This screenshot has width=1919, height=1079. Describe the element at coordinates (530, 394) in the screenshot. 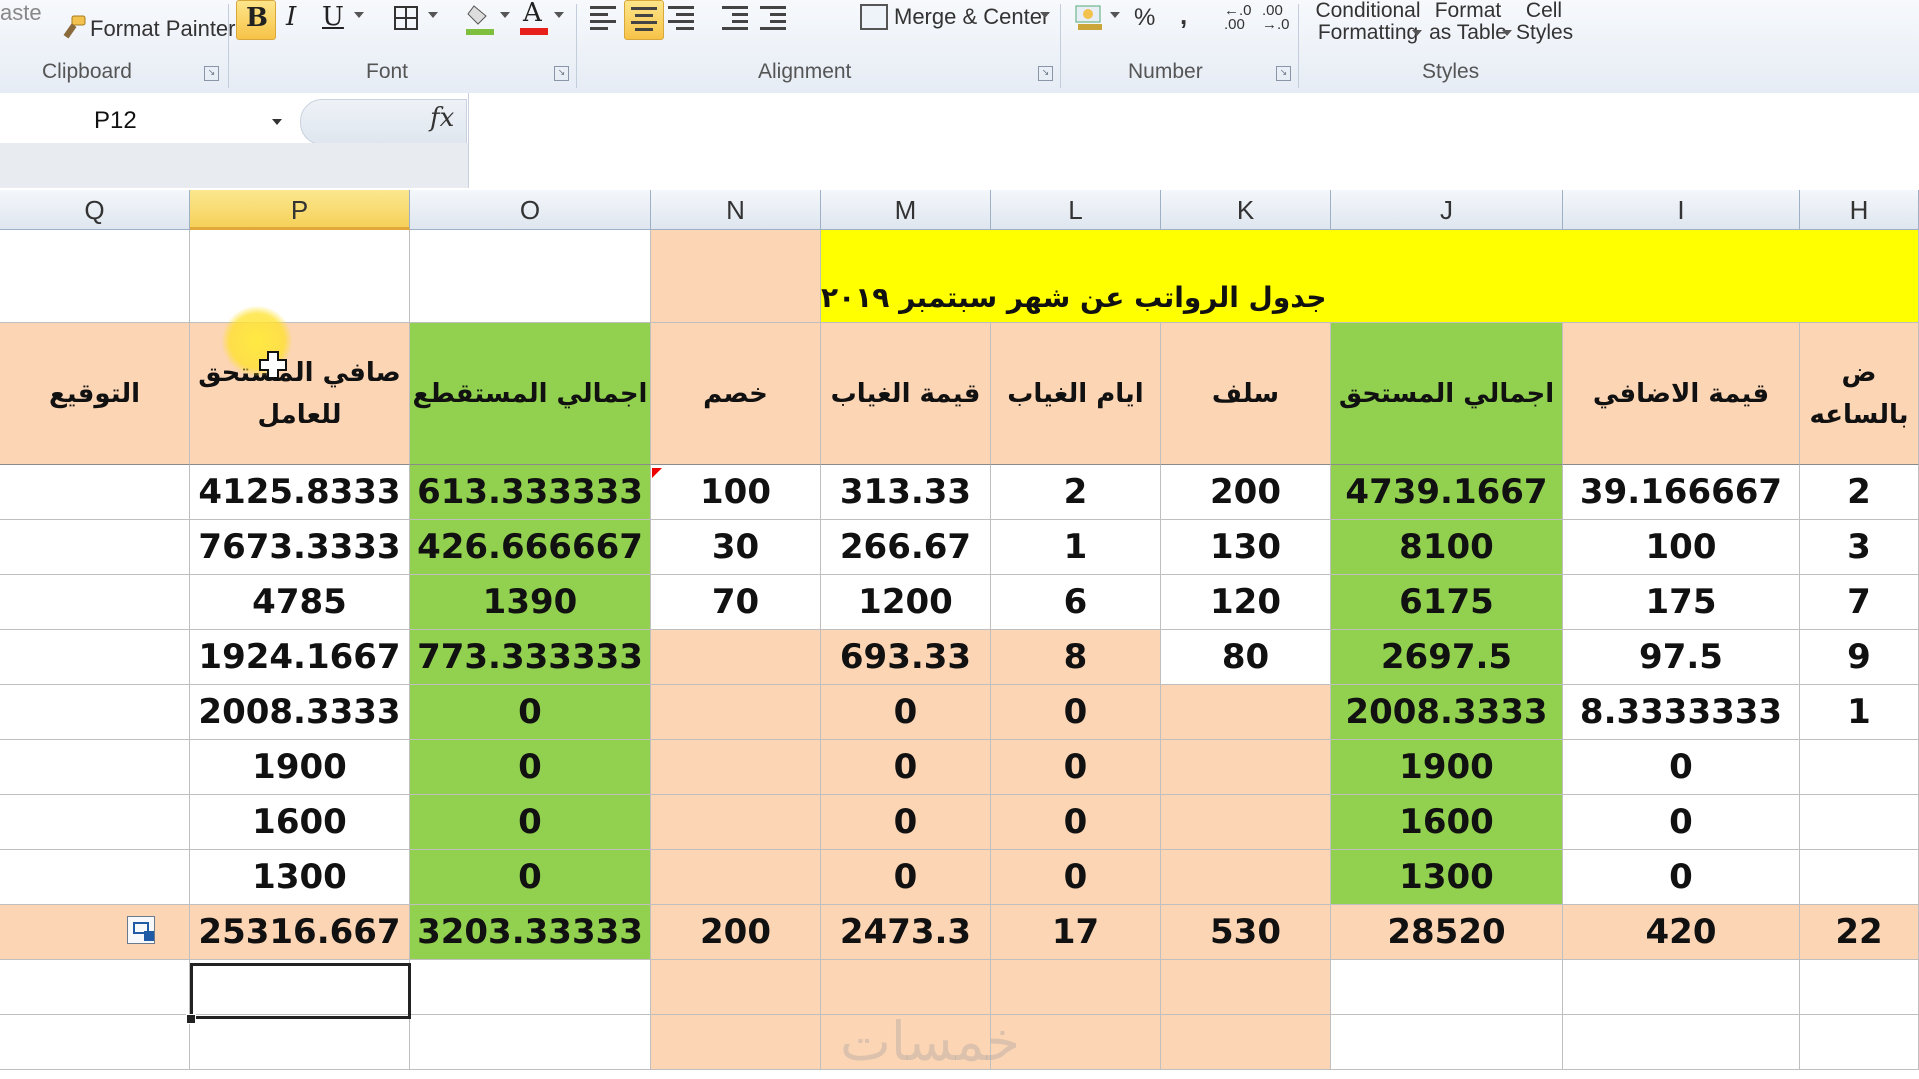

I see `column-title-o: اجمالي المستقطع` at that location.